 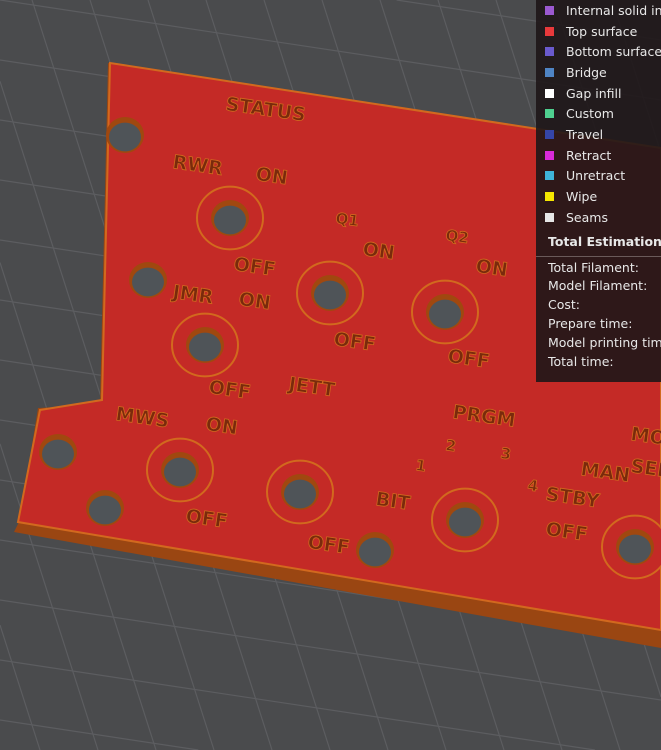 I want to click on legend-item: Bottom surface, so click(x=598, y=51).